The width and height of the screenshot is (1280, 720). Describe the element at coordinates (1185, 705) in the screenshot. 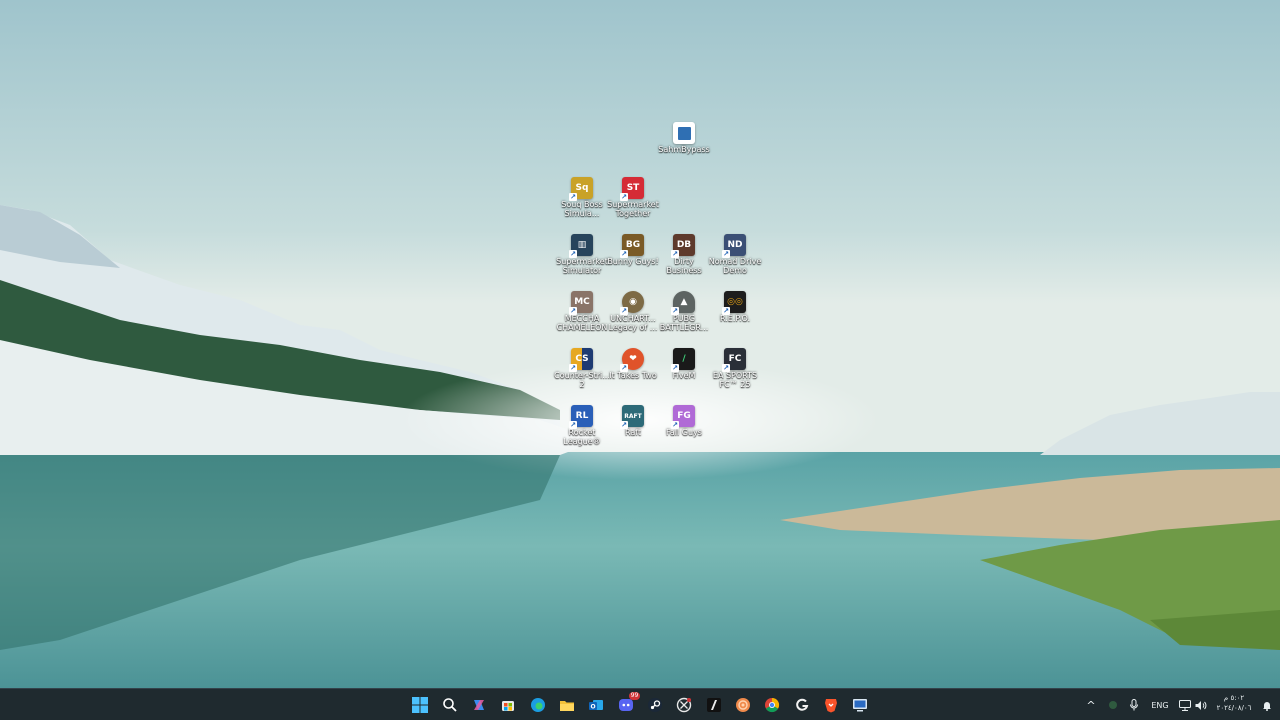

I see `network-icon` at that location.